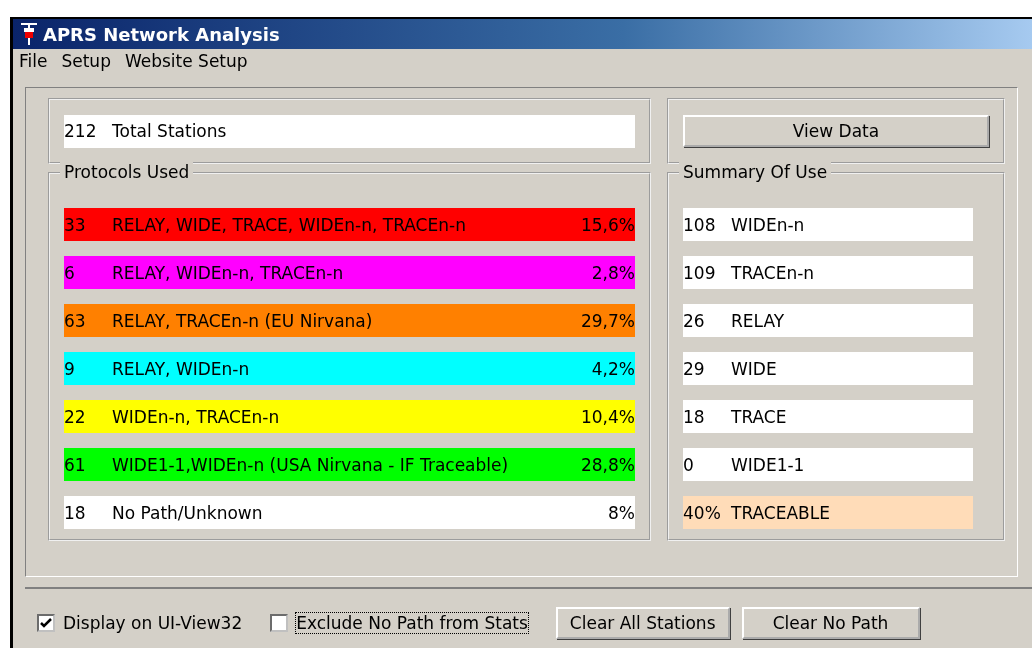 The height and width of the screenshot is (650, 1032). I want to click on summary-count: 108, so click(700, 224).